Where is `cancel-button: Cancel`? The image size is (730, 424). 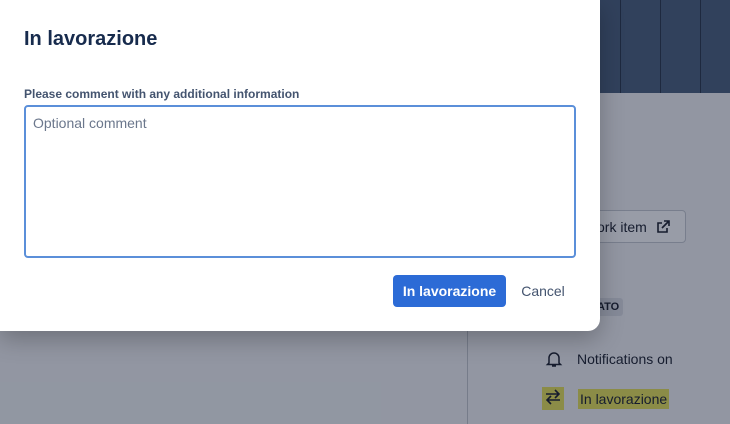 cancel-button: Cancel is located at coordinates (543, 291).